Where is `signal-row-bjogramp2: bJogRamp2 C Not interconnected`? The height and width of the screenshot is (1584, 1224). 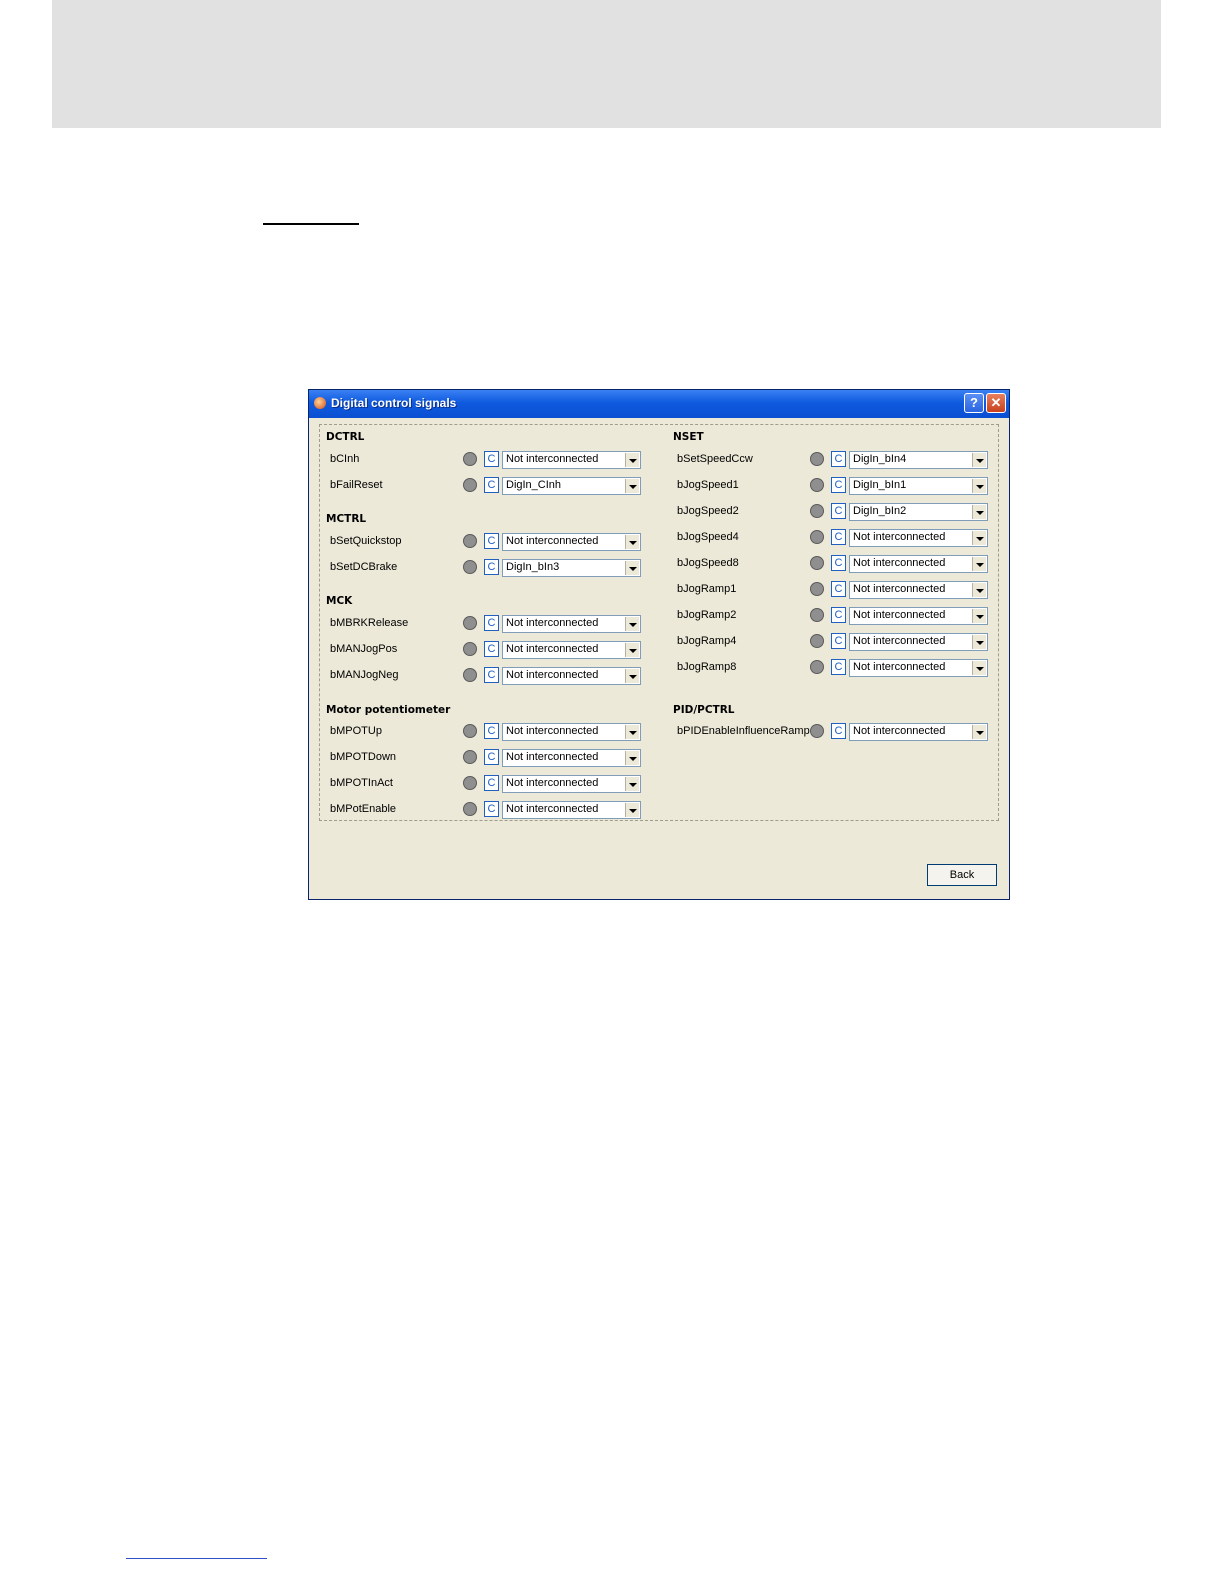
signal-row-bjogramp2: bJogRamp2 C Not interconnected is located at coordinates (842, 616).